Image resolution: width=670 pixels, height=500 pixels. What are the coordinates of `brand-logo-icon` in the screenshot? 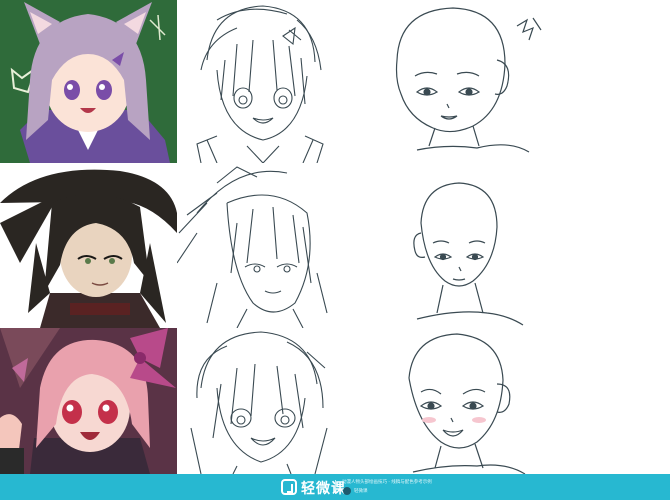 It's located at (289, 487).